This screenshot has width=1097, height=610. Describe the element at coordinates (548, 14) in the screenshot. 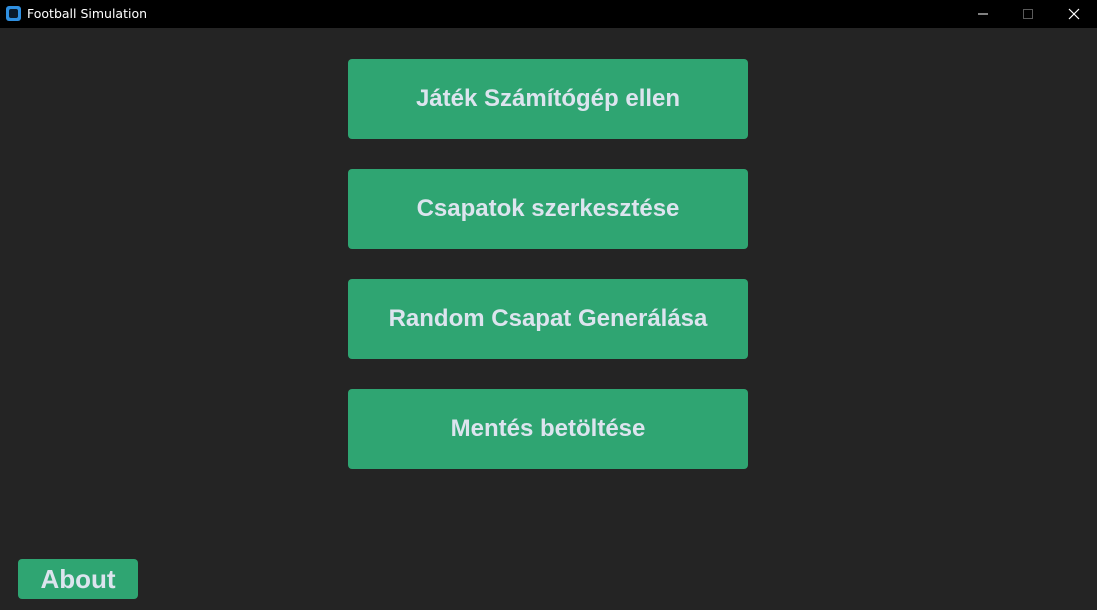

I see `title-bar: Football Simulation` at that location.